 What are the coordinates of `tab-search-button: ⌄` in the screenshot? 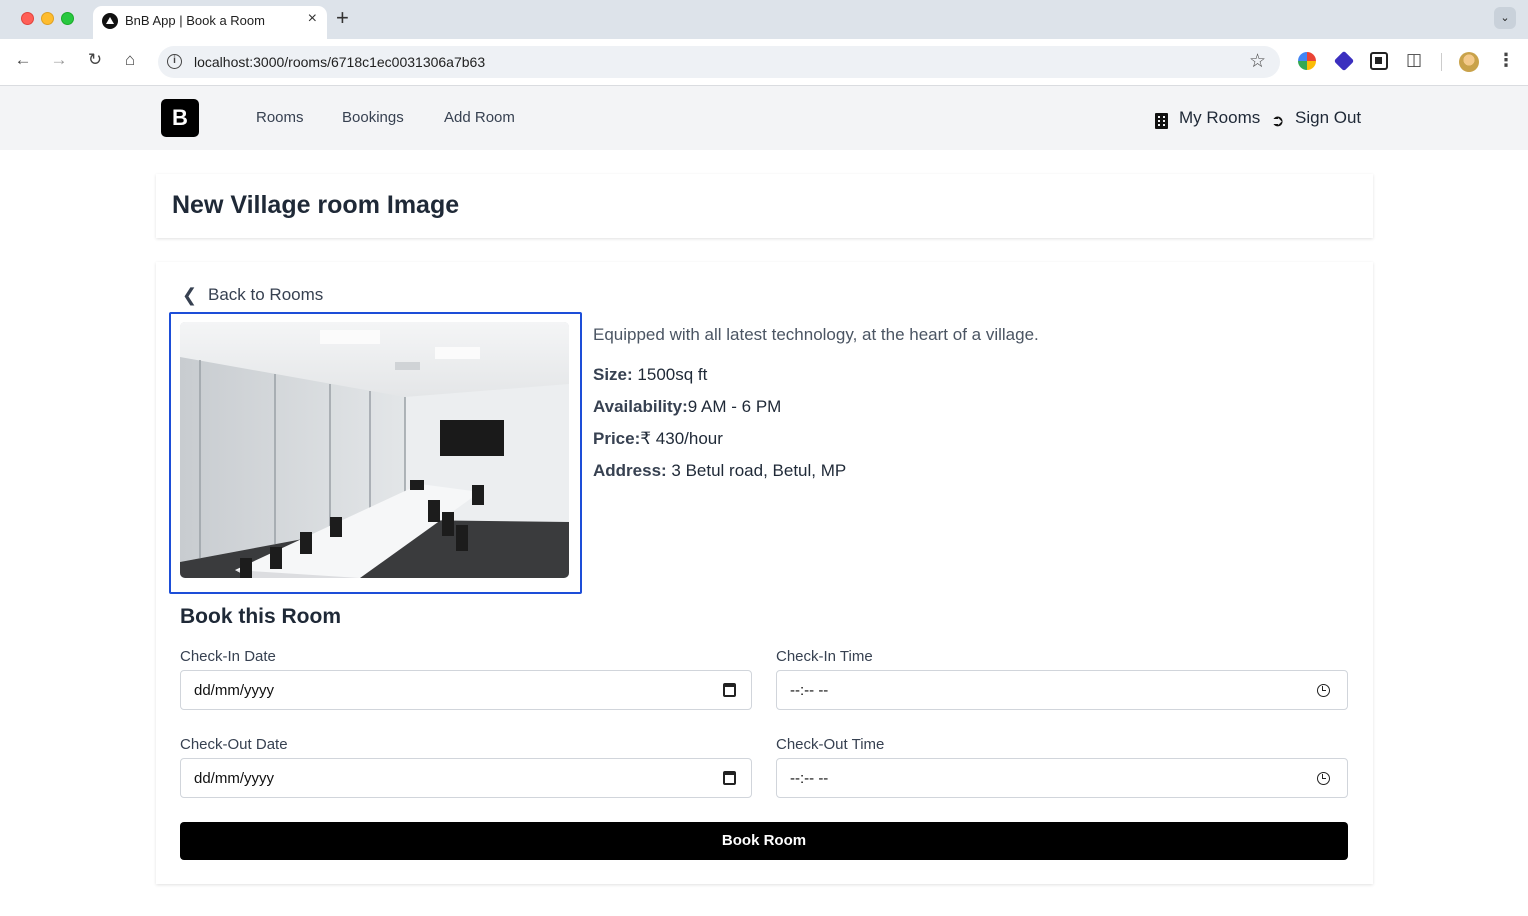 It's located at (1505, 18).